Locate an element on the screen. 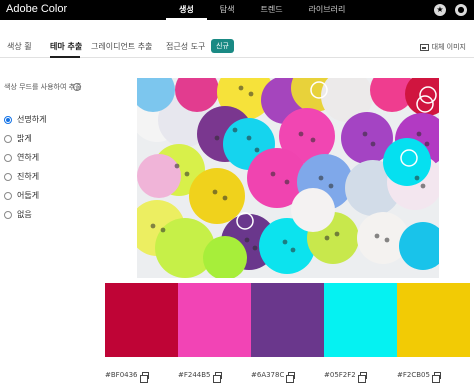 Image resolution: width=474 pixels, height=389 pixels. app-title: Adobe Color is located at coordinates (36, 9).